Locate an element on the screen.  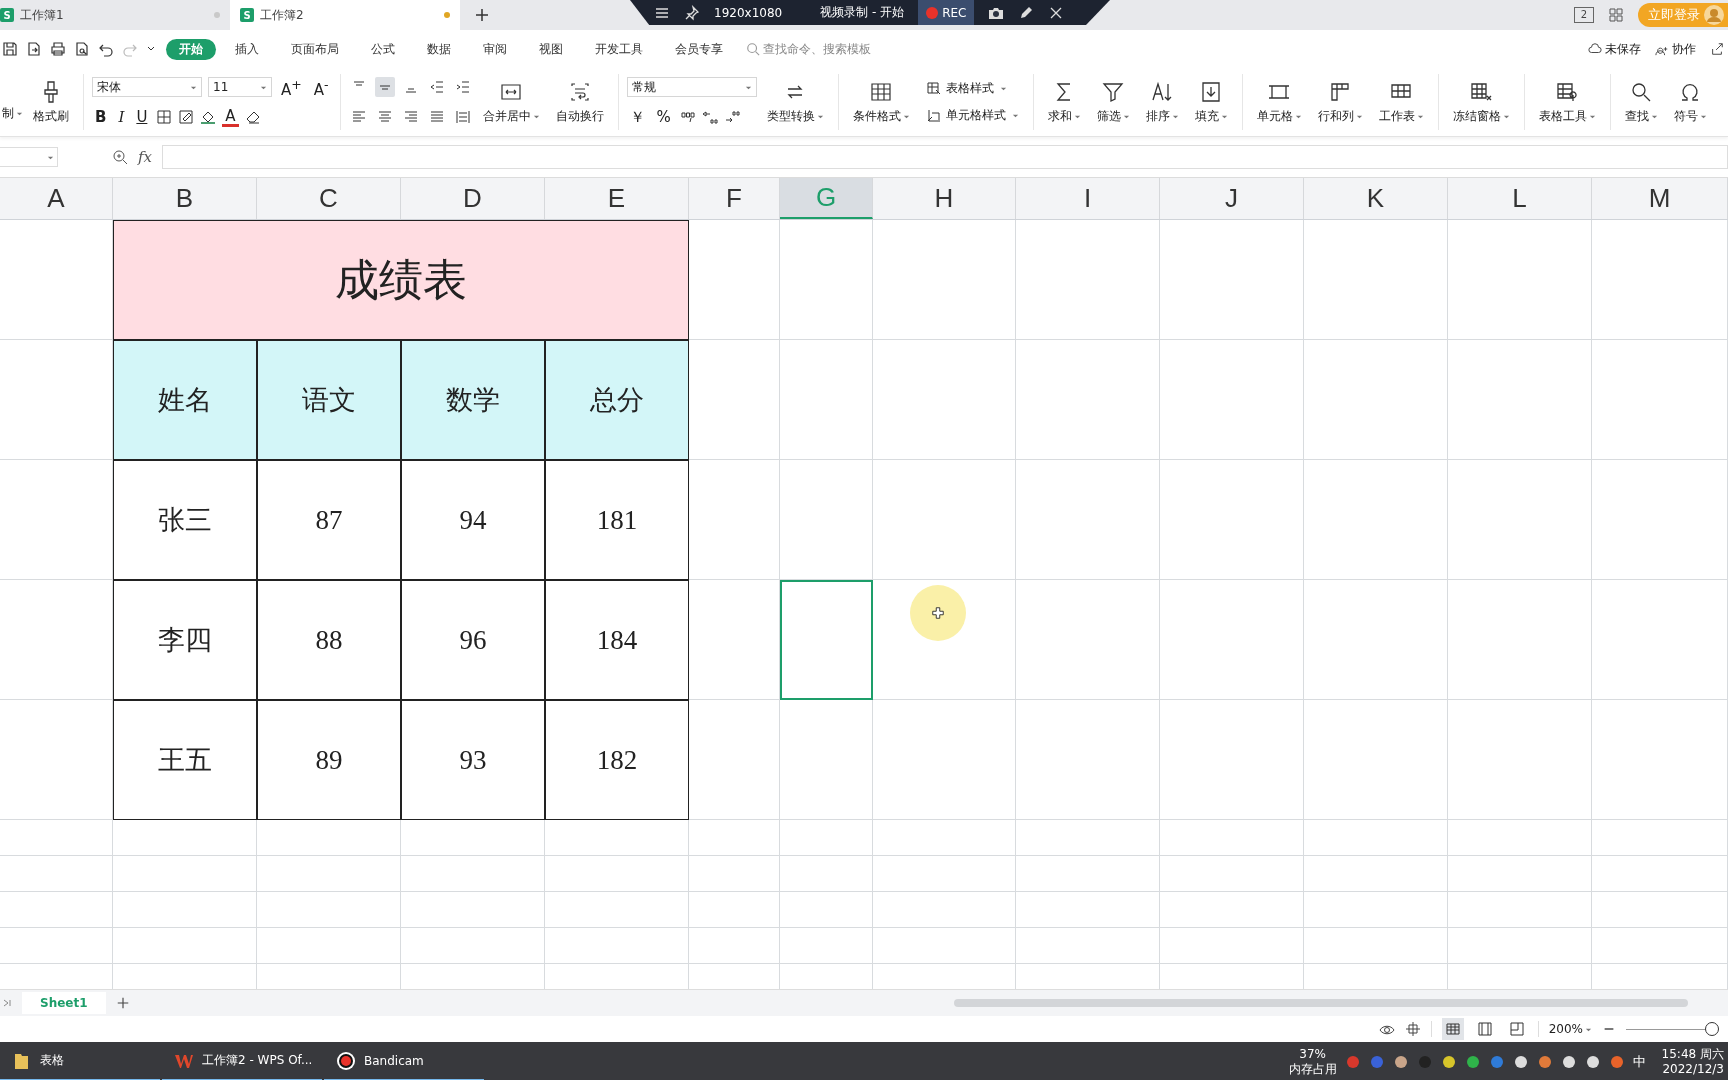
font-size-dropdown: 11 is located at coordinates (240, 87).